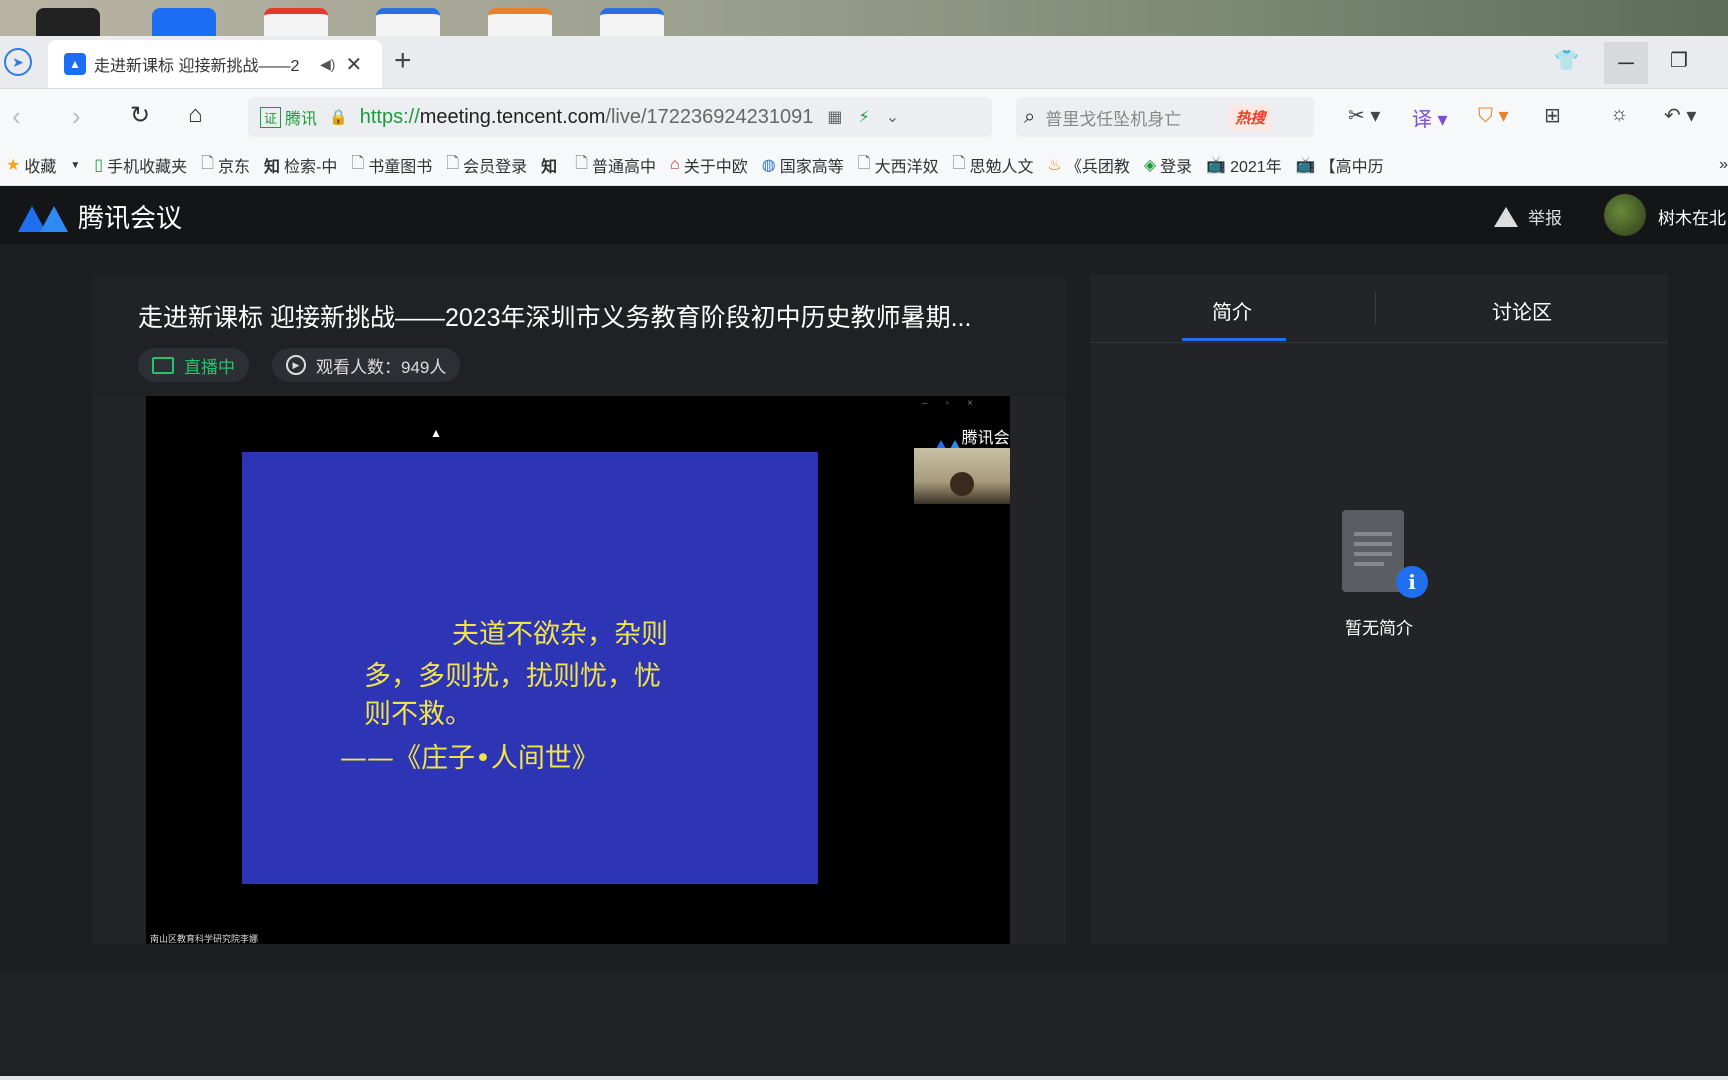 The height and width of the screenshot is (1080, 1728). Describe the element at coordinates (76, 116) in the screenshot. I see `forward-icon: ›` at that location.